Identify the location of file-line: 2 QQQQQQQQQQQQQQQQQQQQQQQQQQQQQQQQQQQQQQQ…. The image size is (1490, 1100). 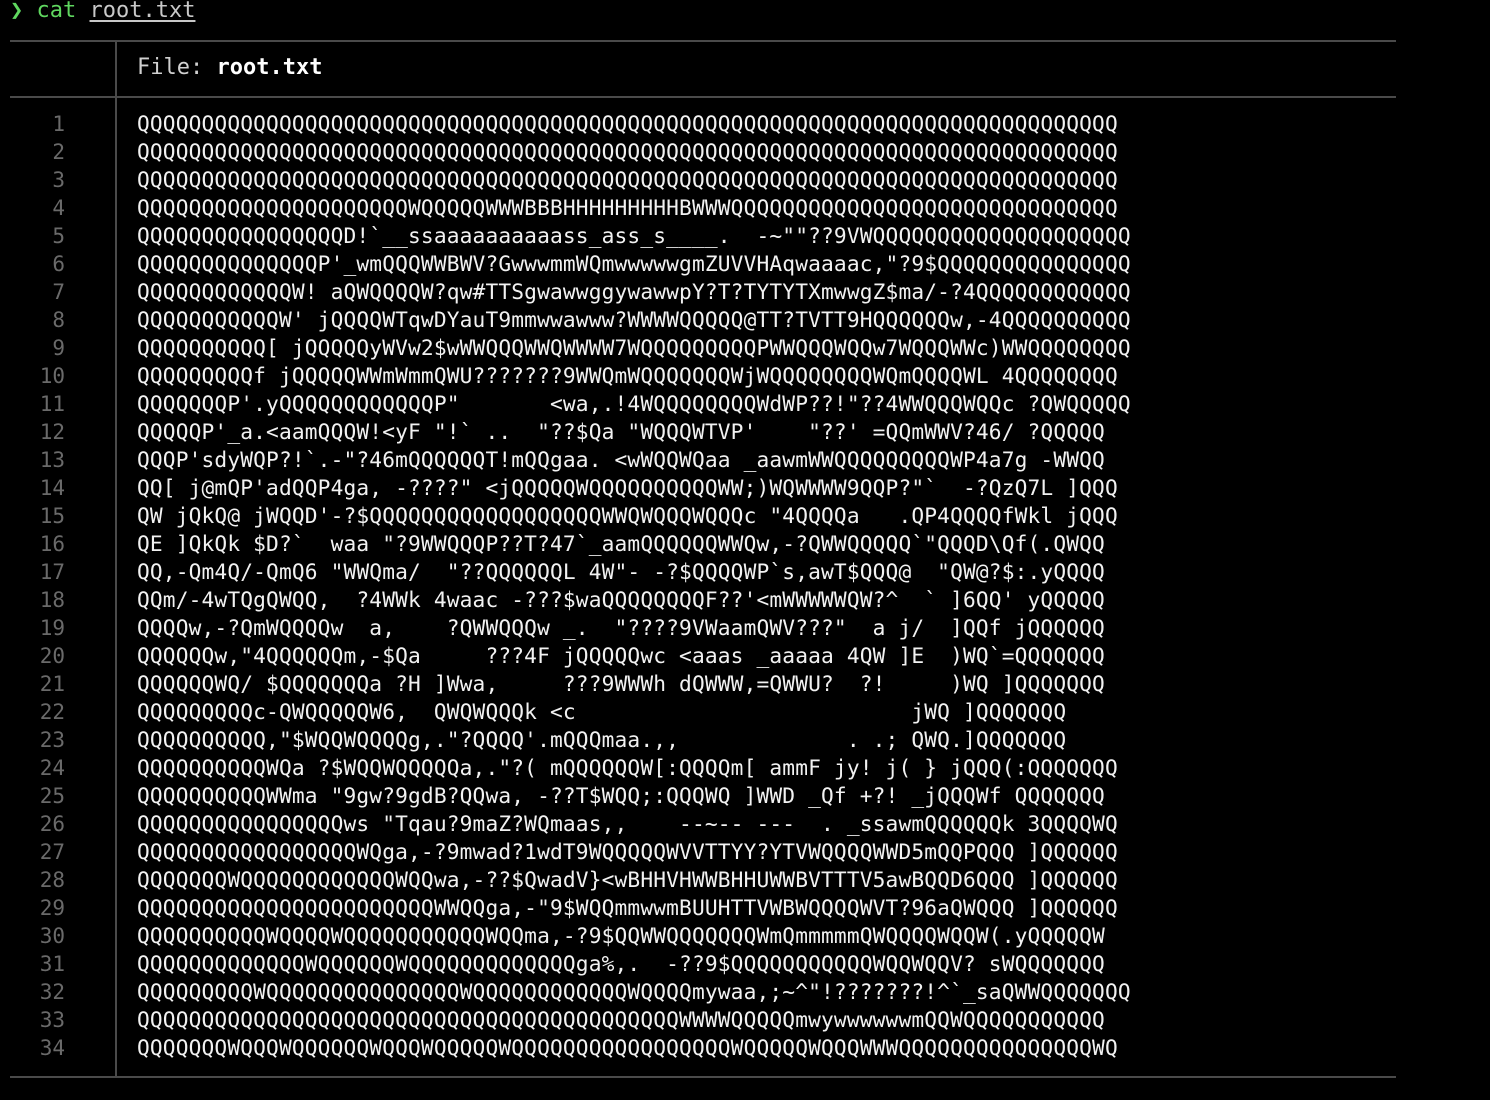
(698, 152).